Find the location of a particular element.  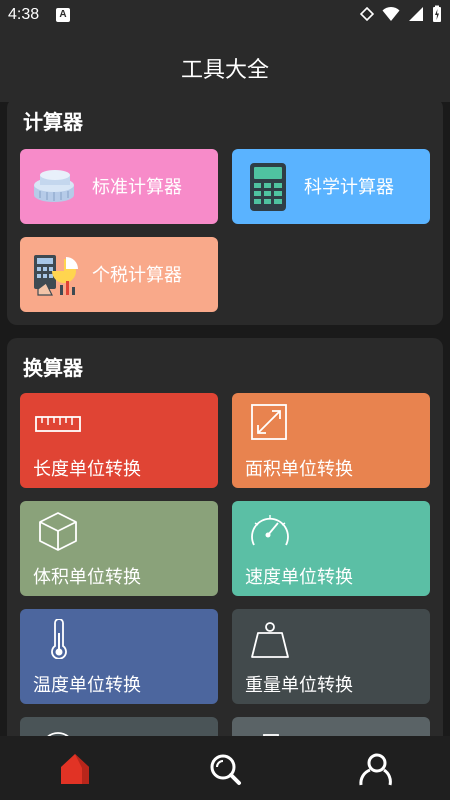

area-converter-card: 面积单位转换 is located at coordinates (331, 440).